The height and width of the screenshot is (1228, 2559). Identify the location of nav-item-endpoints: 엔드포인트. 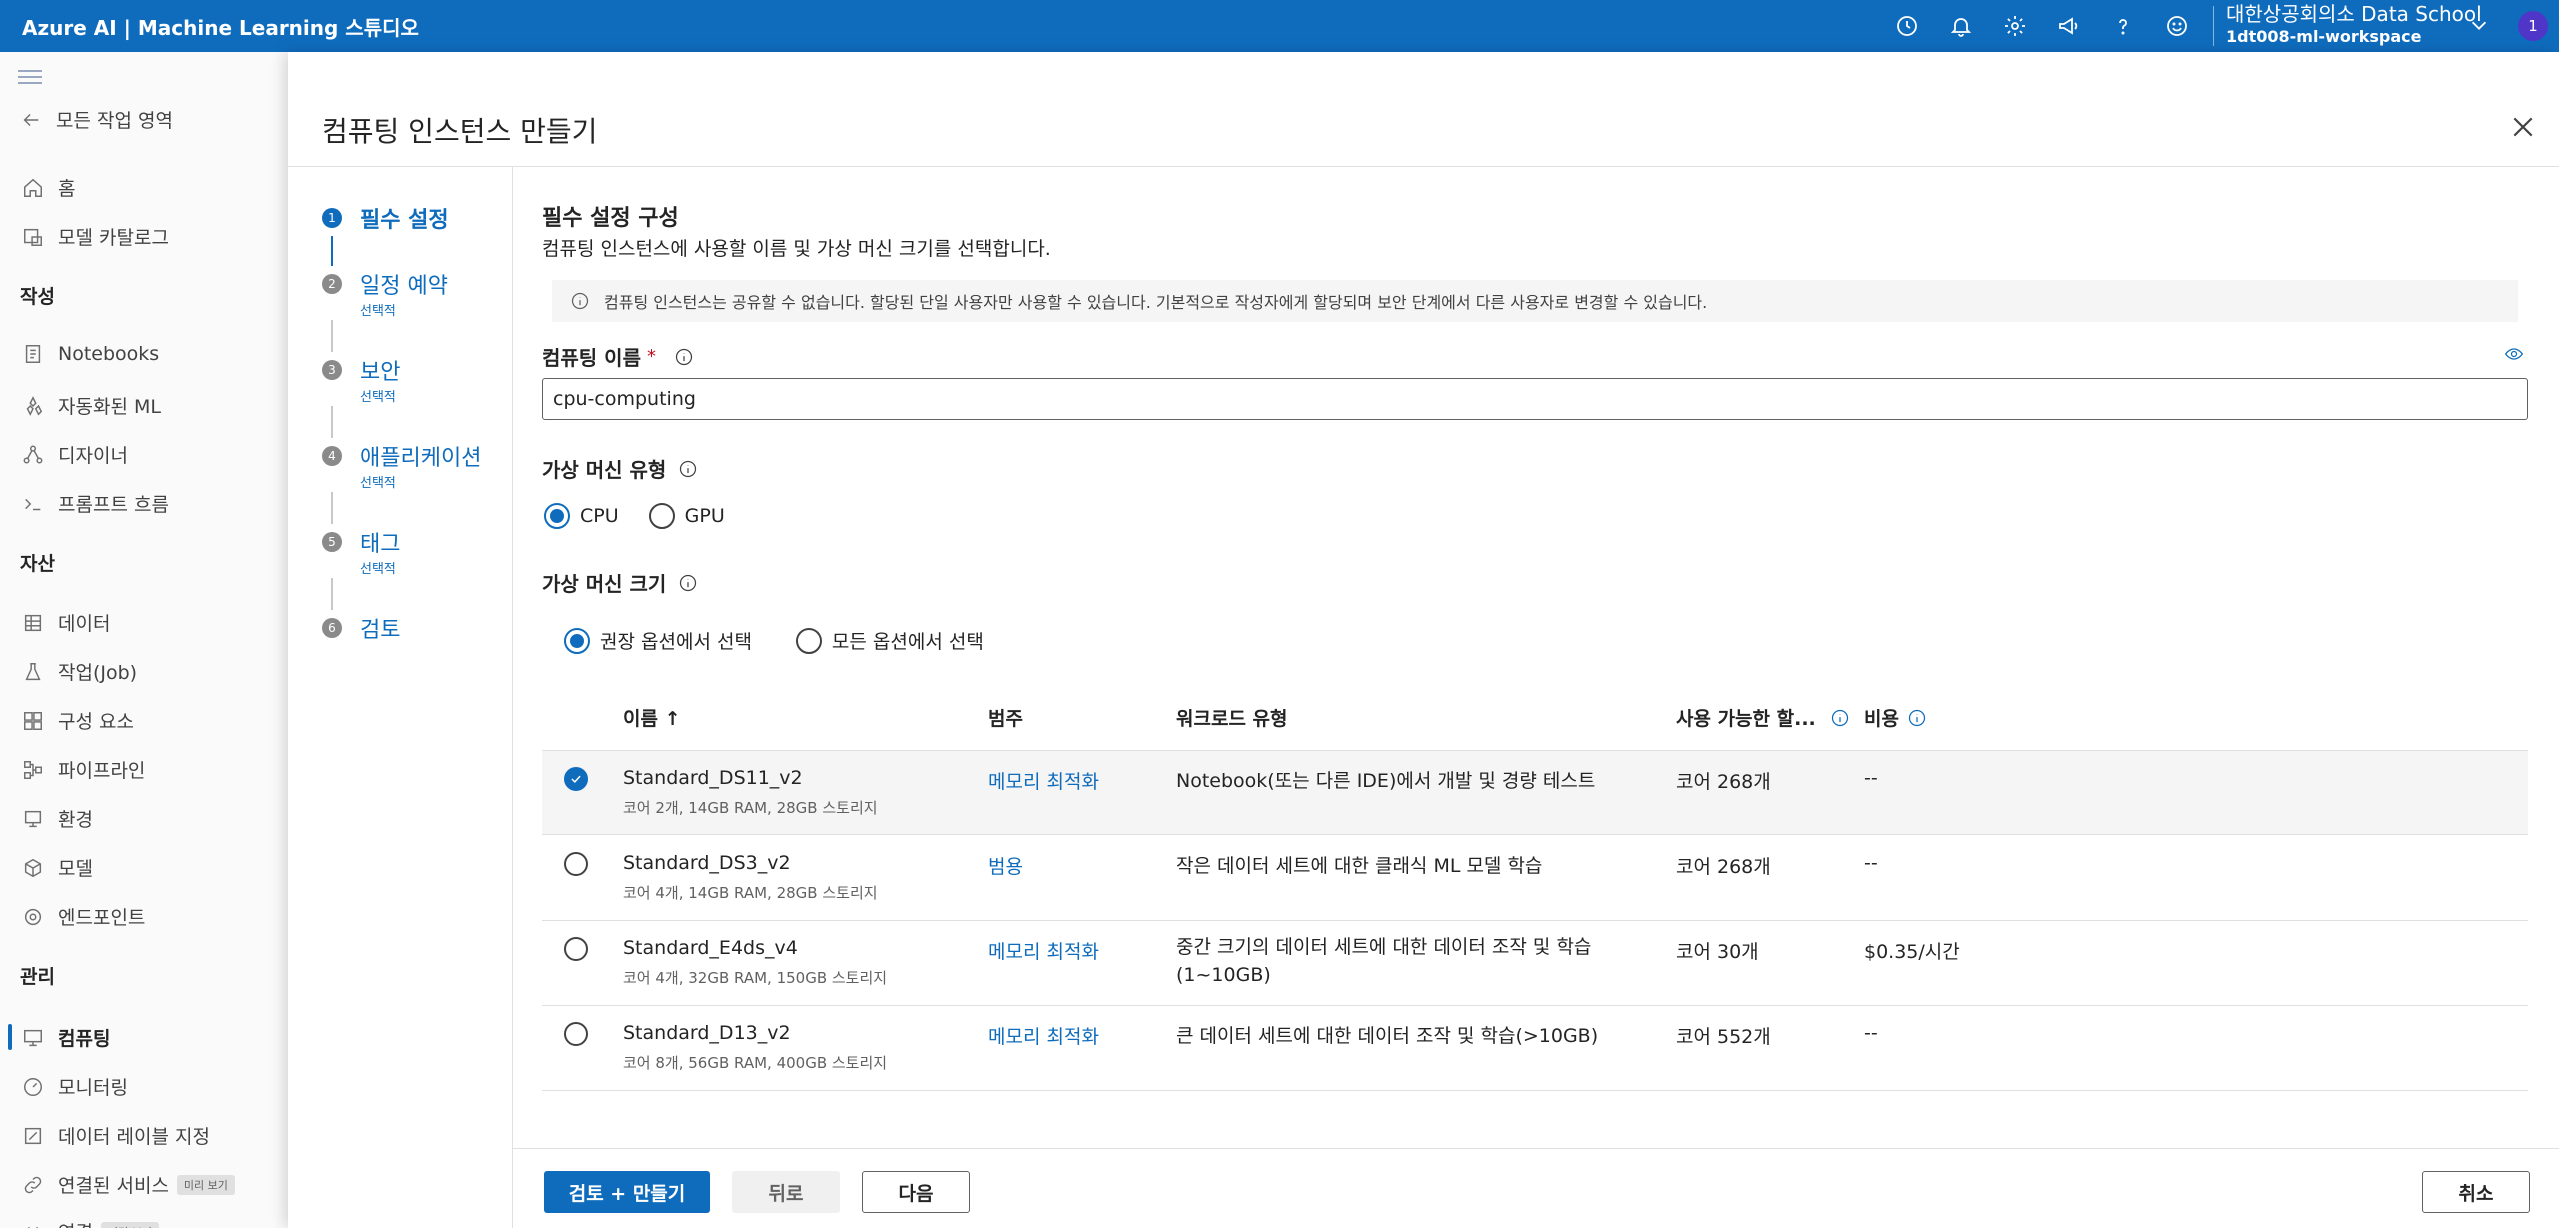
(83, 916).